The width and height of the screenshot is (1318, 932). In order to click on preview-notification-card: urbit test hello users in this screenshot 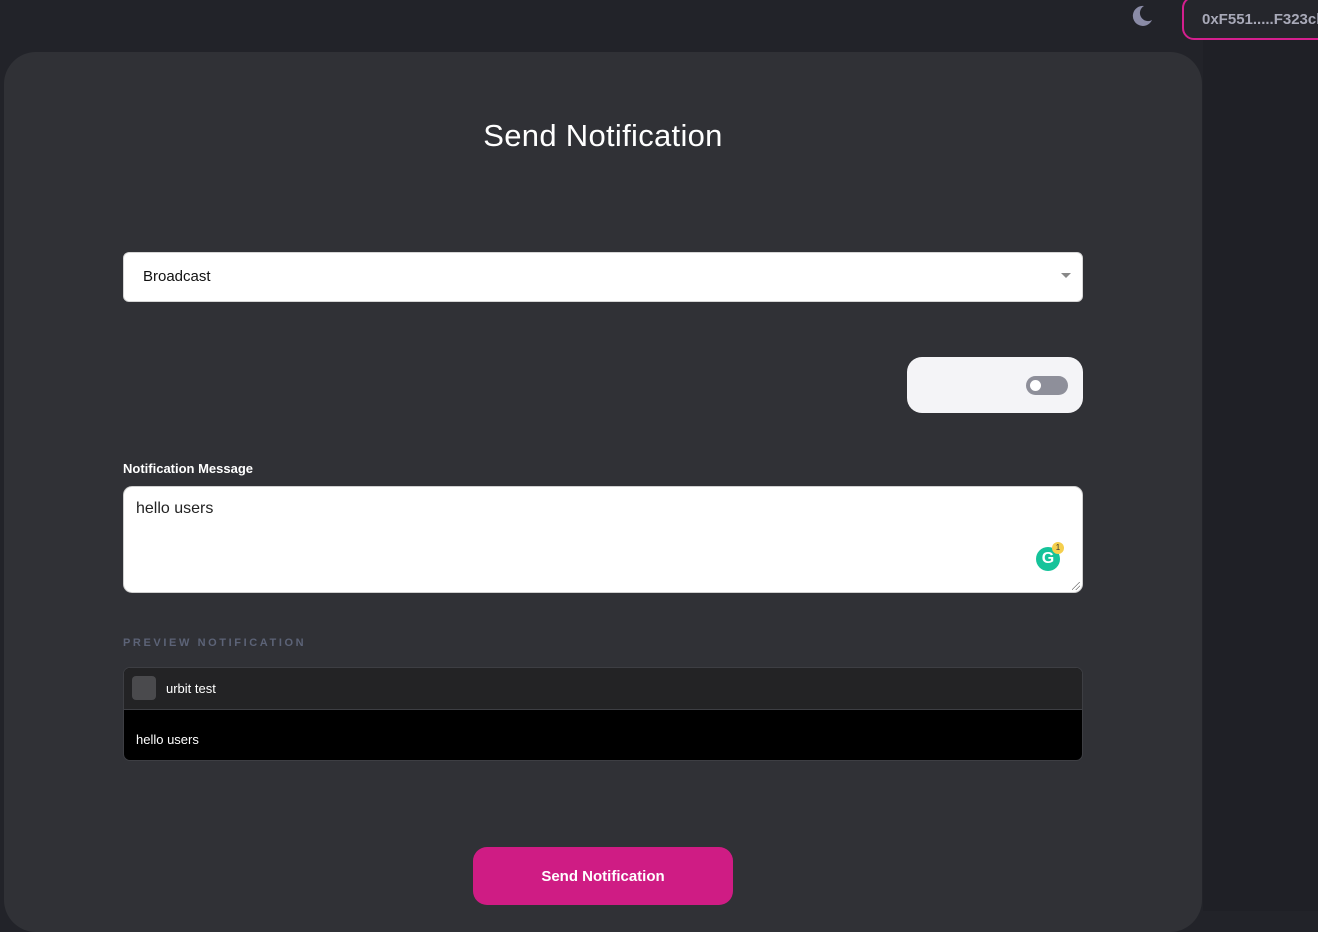, I will do `click(603, 714)`.